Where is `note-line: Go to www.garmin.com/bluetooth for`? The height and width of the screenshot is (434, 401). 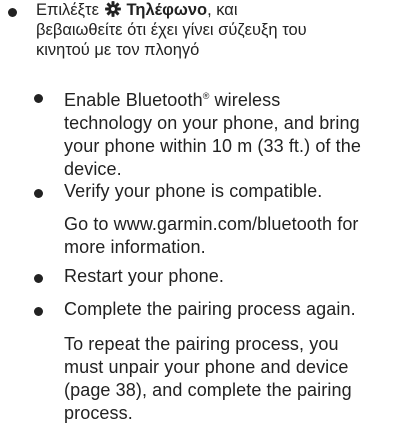
note-line: Go to www.garmin.com/bluetooth for is located at coordinates (211, 224).